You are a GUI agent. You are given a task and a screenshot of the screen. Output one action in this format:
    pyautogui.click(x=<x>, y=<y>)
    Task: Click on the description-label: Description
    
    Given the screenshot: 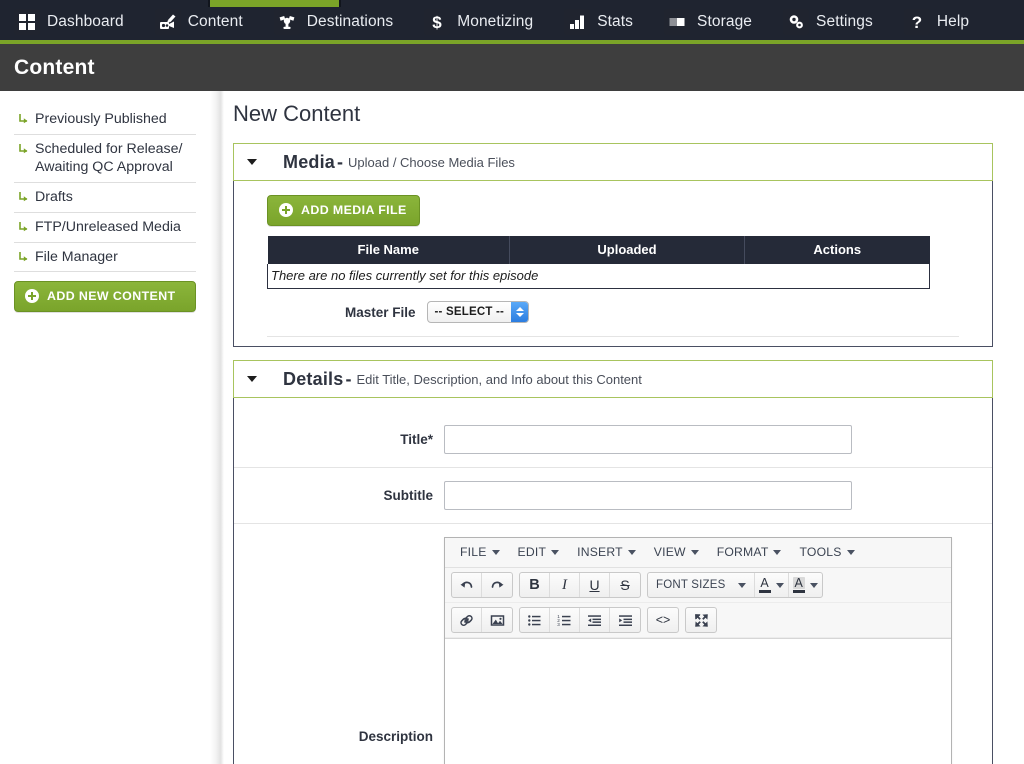 What is the action you would take?
    pyautogui.click(x=395, y=736)
    